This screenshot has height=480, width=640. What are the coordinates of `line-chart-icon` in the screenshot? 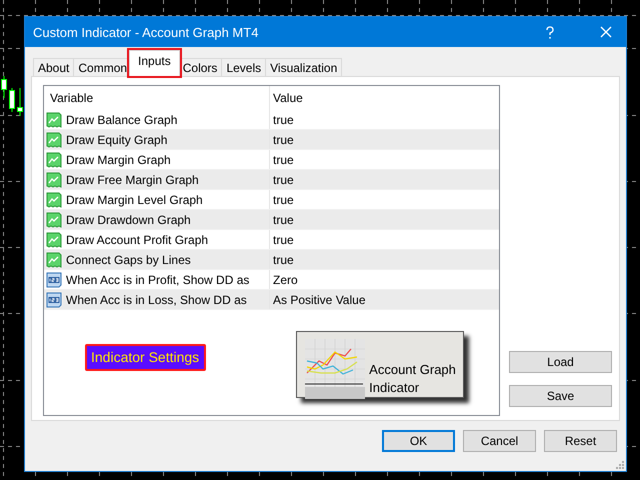 It's located at (335, 369).